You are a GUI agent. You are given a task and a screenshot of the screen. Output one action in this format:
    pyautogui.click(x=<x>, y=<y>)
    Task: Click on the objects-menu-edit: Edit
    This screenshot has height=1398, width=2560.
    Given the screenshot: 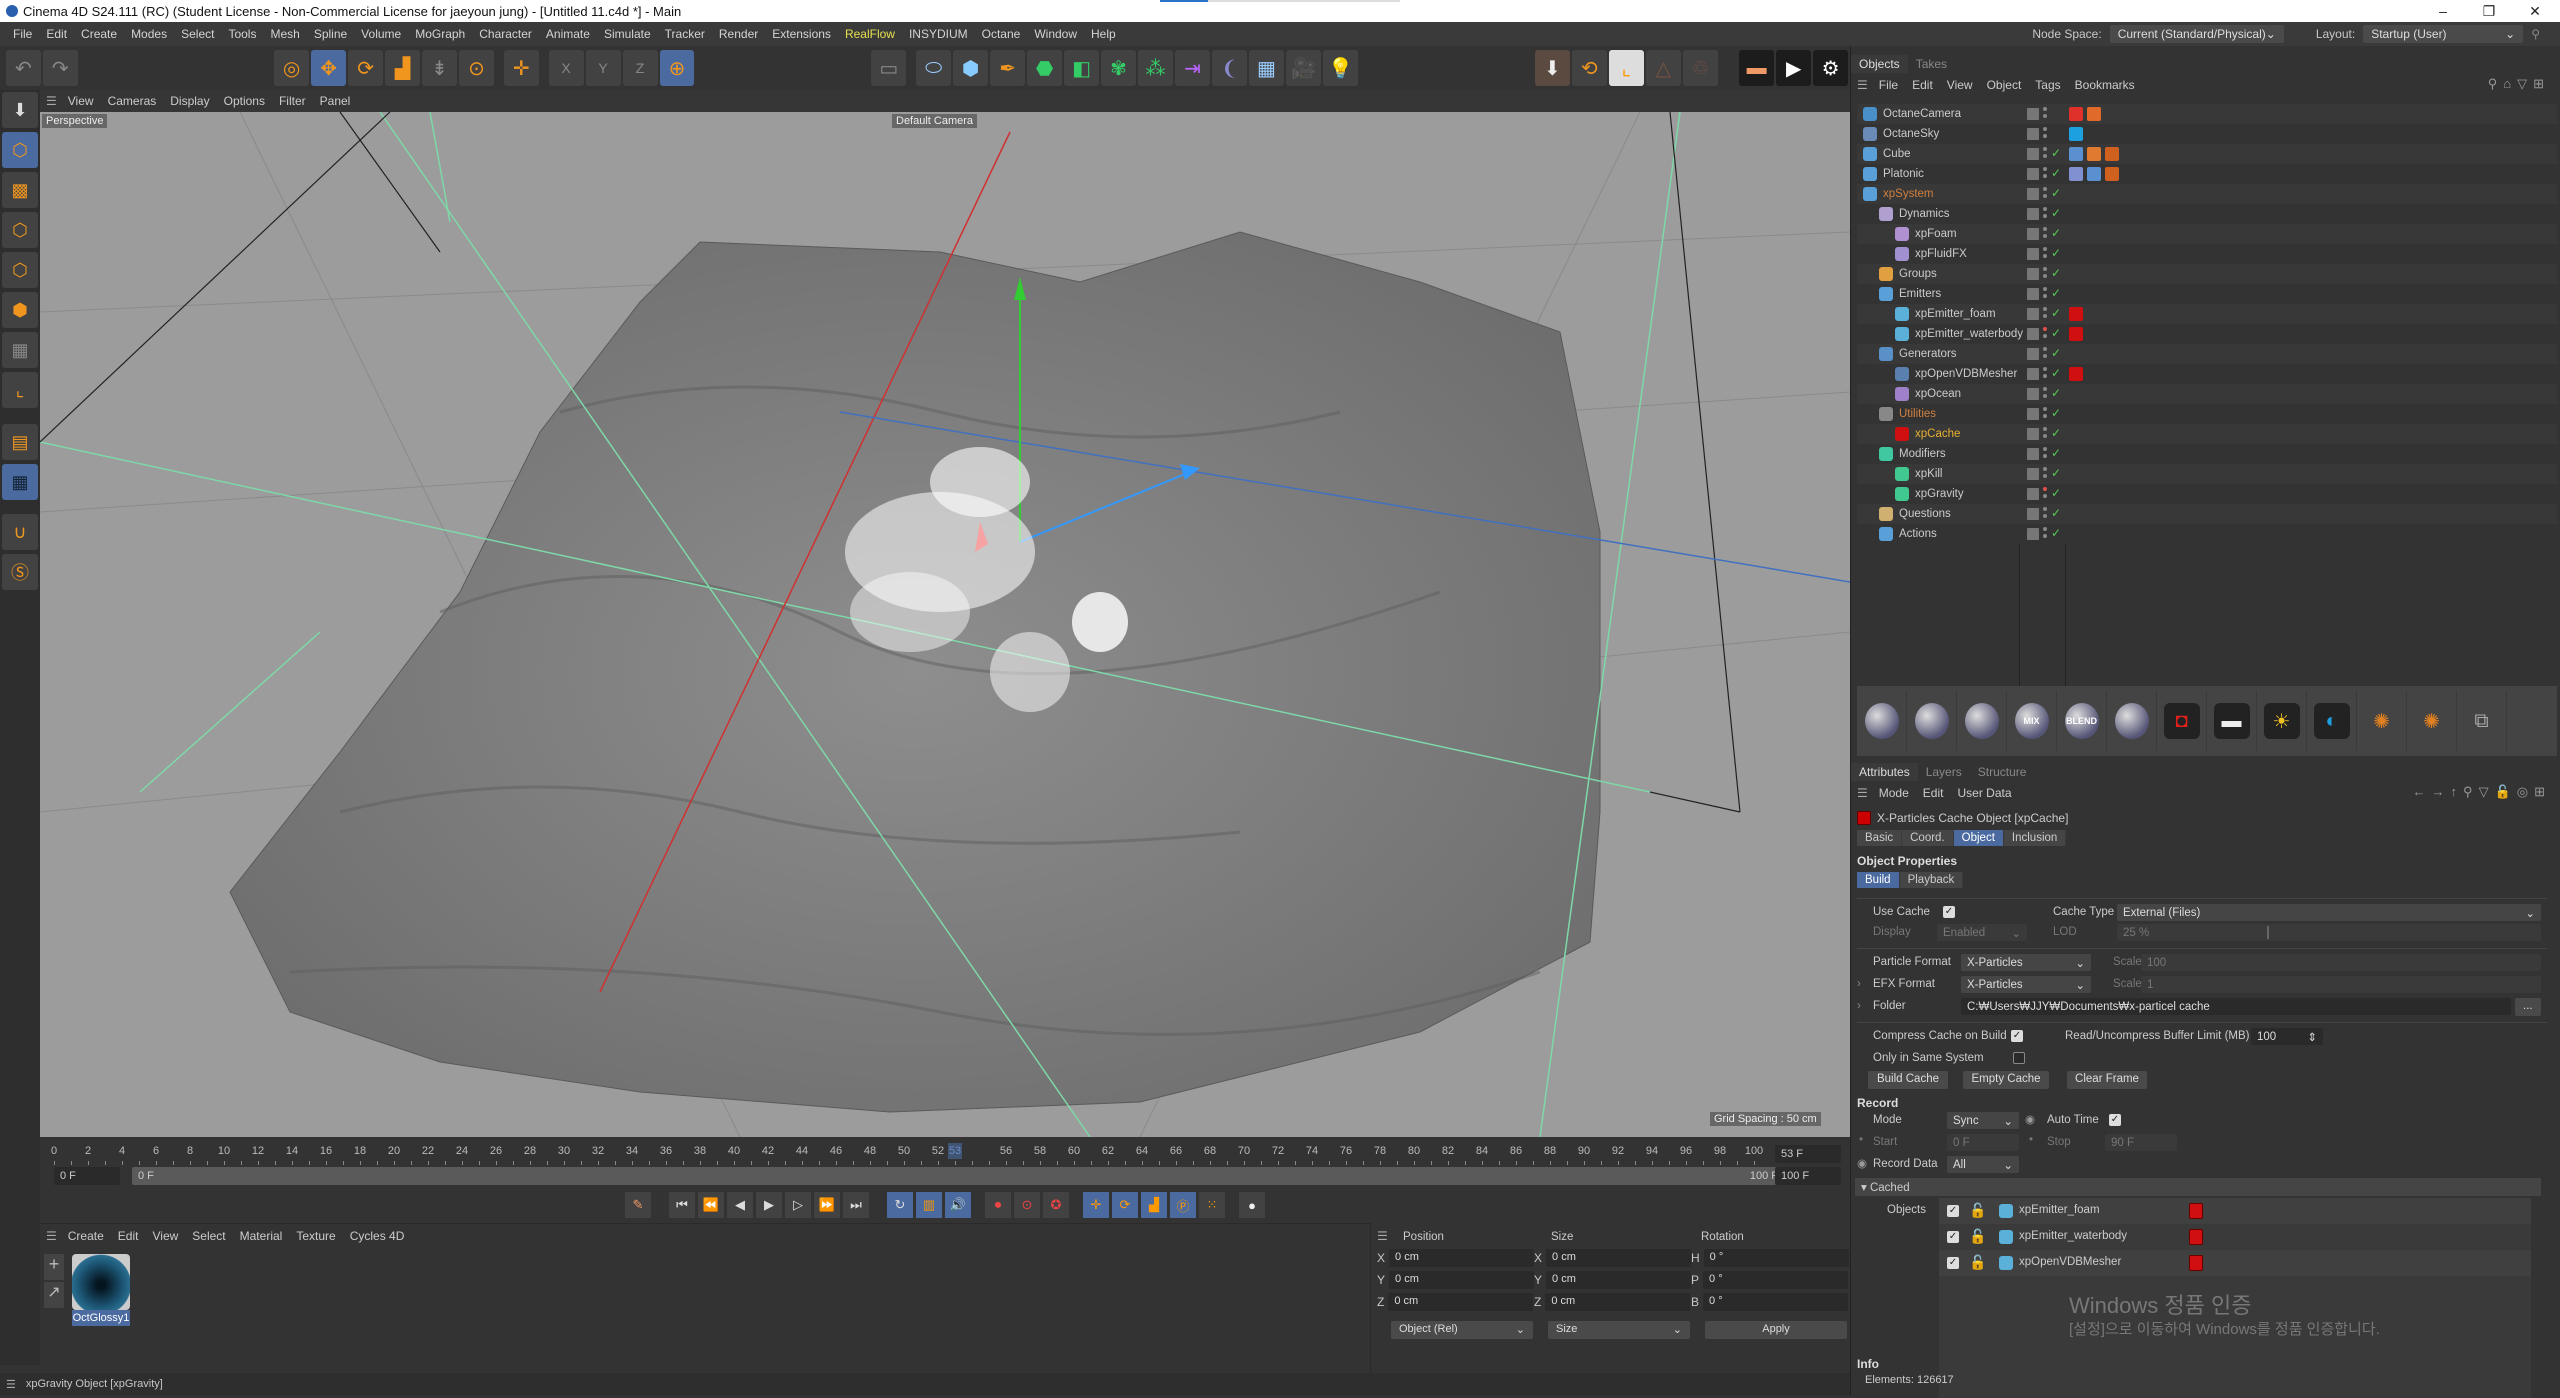 What is the action you would take?
    pyautogui.click(x=1922, y=85)
    